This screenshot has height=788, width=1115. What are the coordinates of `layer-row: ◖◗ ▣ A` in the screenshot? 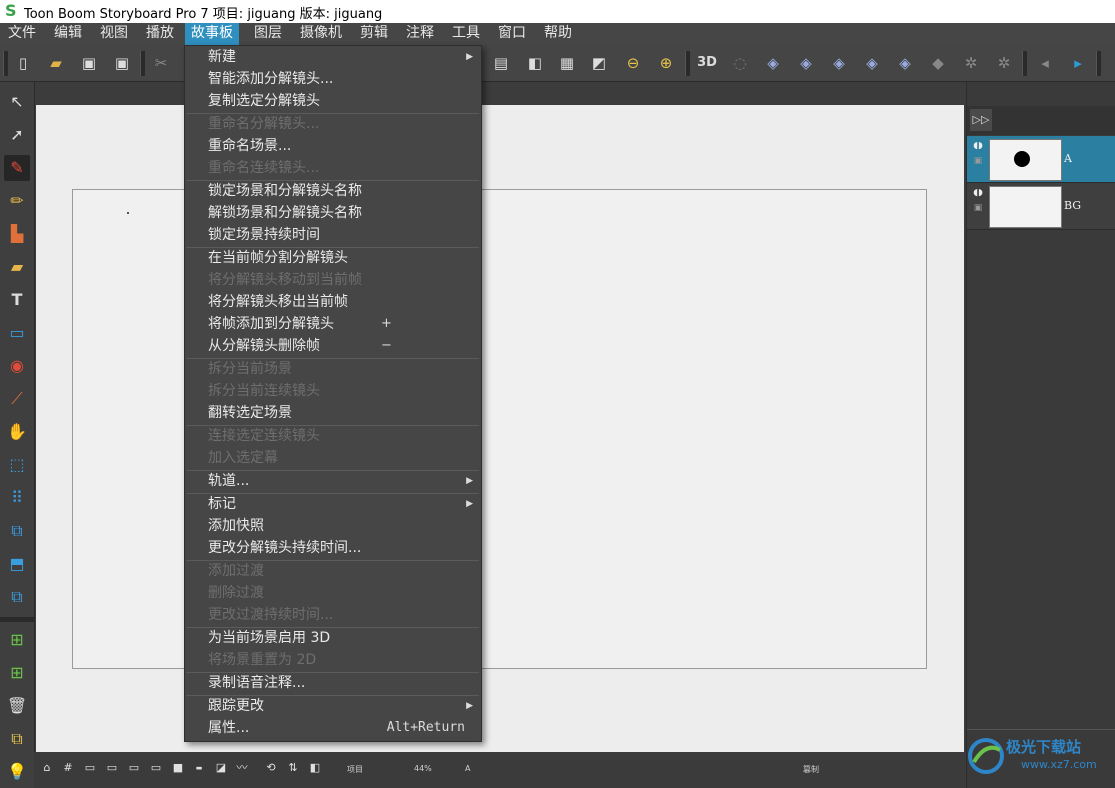 It's located at (1041, 159).